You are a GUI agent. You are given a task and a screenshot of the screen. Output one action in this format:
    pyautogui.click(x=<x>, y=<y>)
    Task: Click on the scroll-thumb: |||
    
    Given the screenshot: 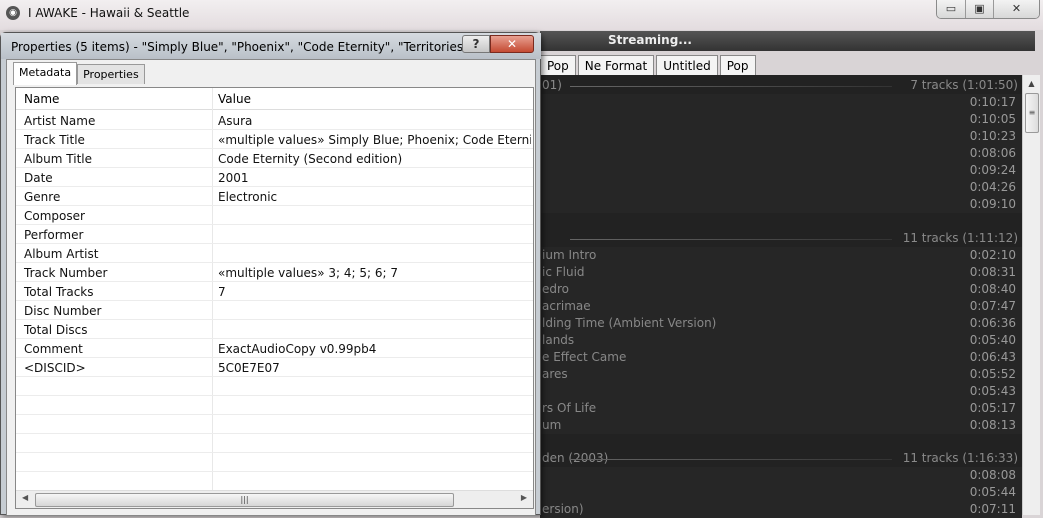 What is the action you would take?
    pyautogui.click(x=244, y=500)
    